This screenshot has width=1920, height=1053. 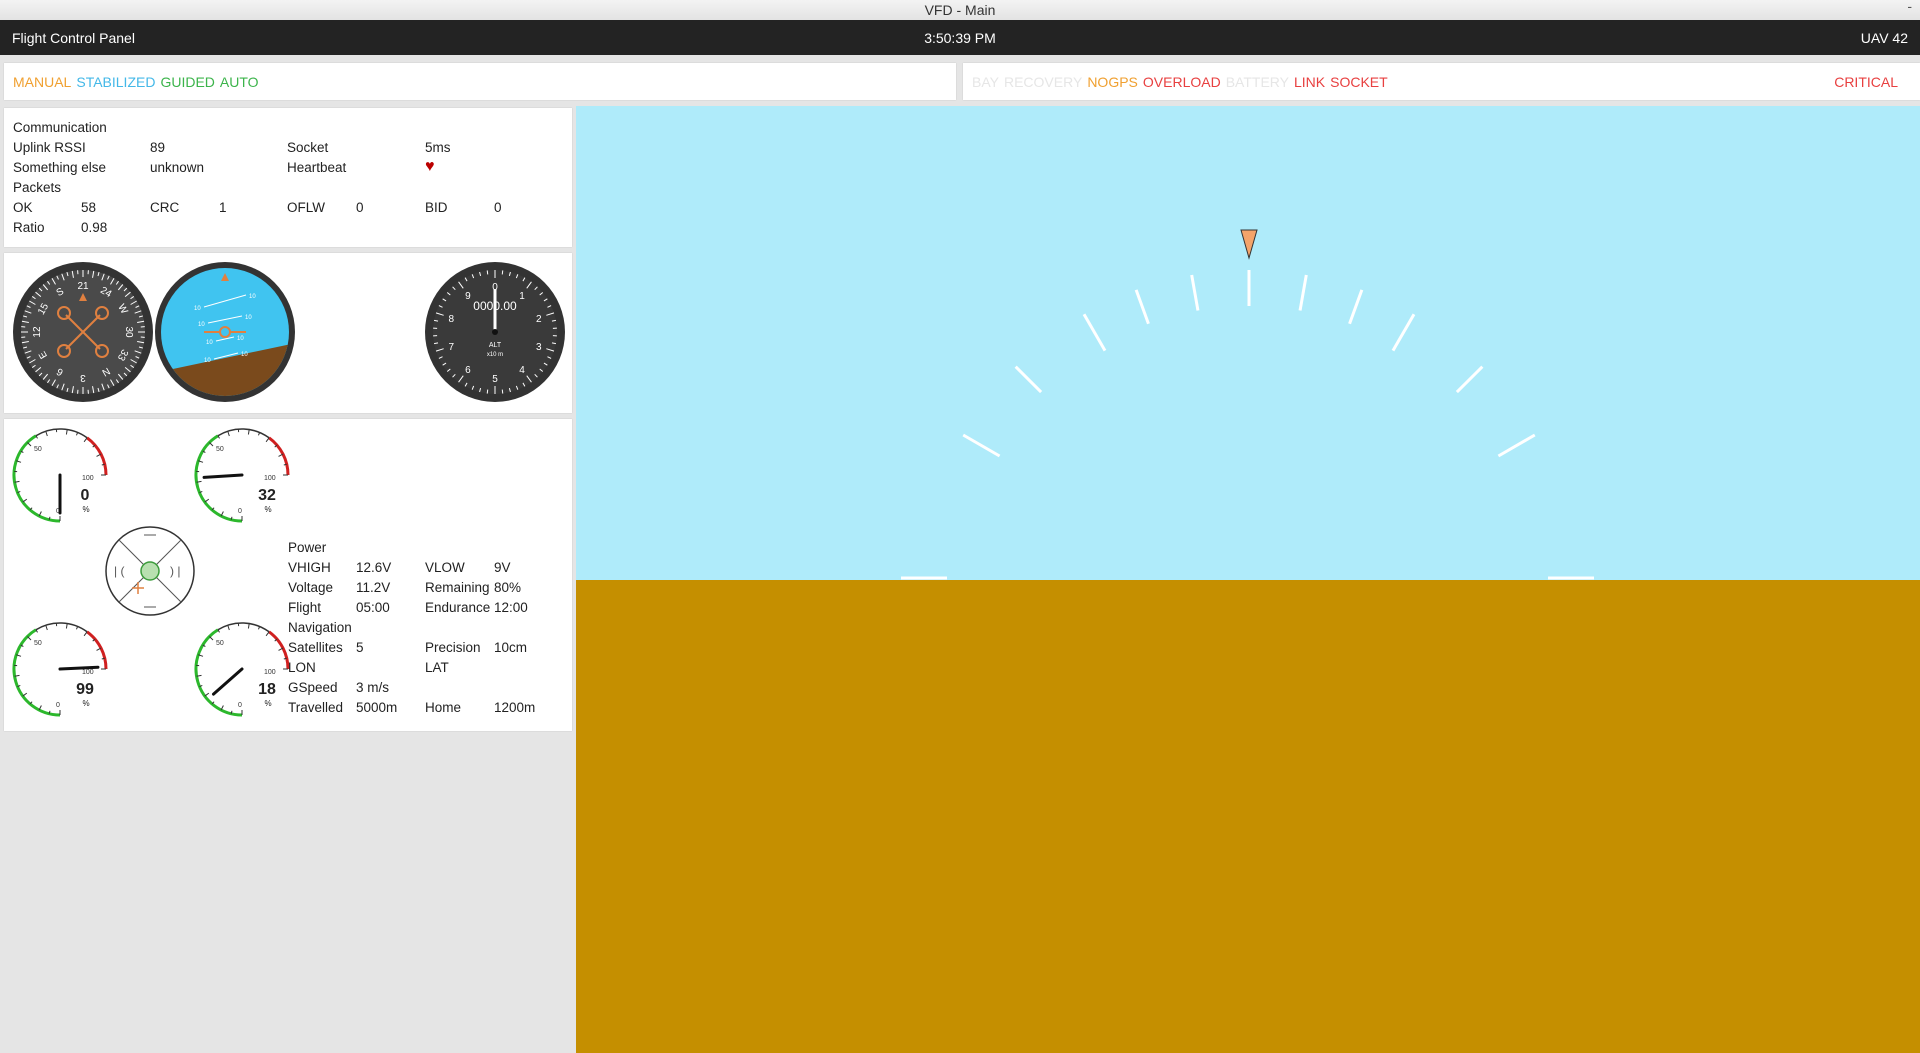 I want to click on clock: 3:50:39 PM, so click(x=960, y=38).